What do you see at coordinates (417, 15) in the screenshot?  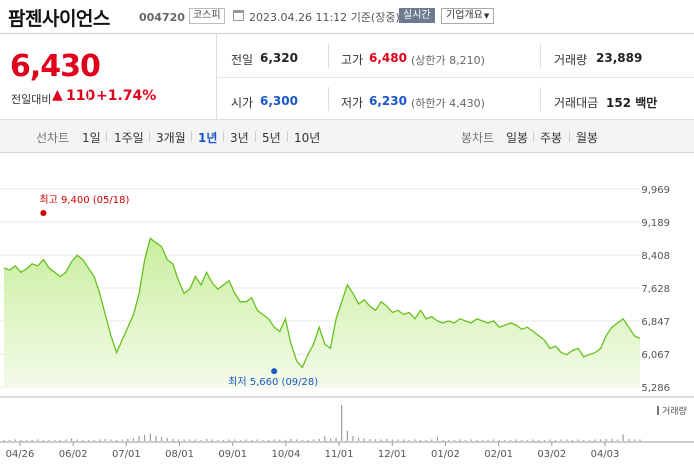 I see `realtime-button: 실시간` at bounding box center [417, 15].